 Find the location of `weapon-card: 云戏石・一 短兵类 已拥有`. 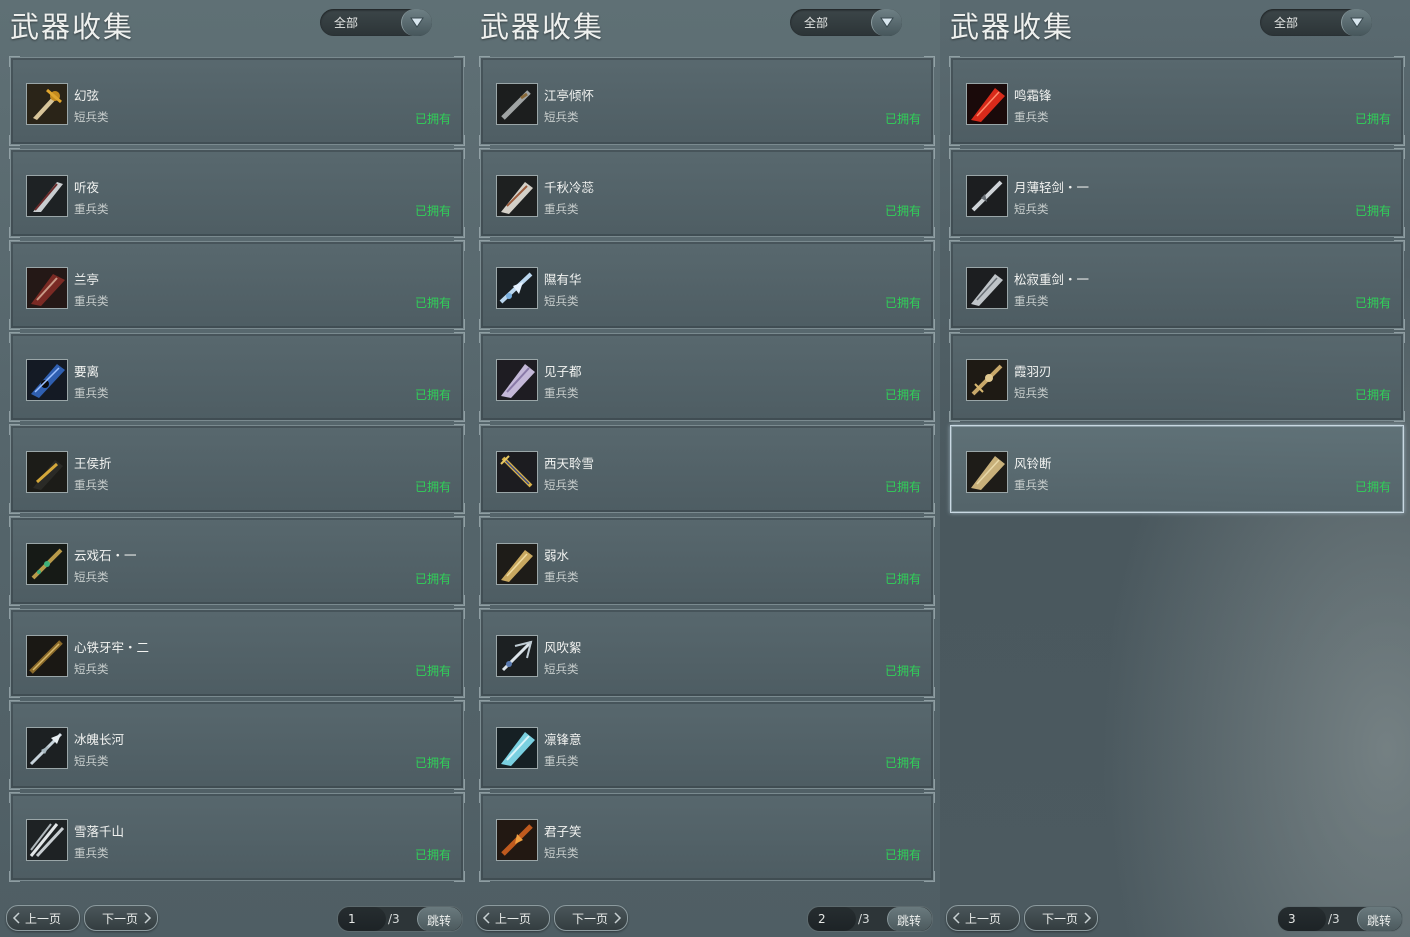

weapon-card: 云戏石・一 短兵类 已拥有 is located at coordinates (237, 561).